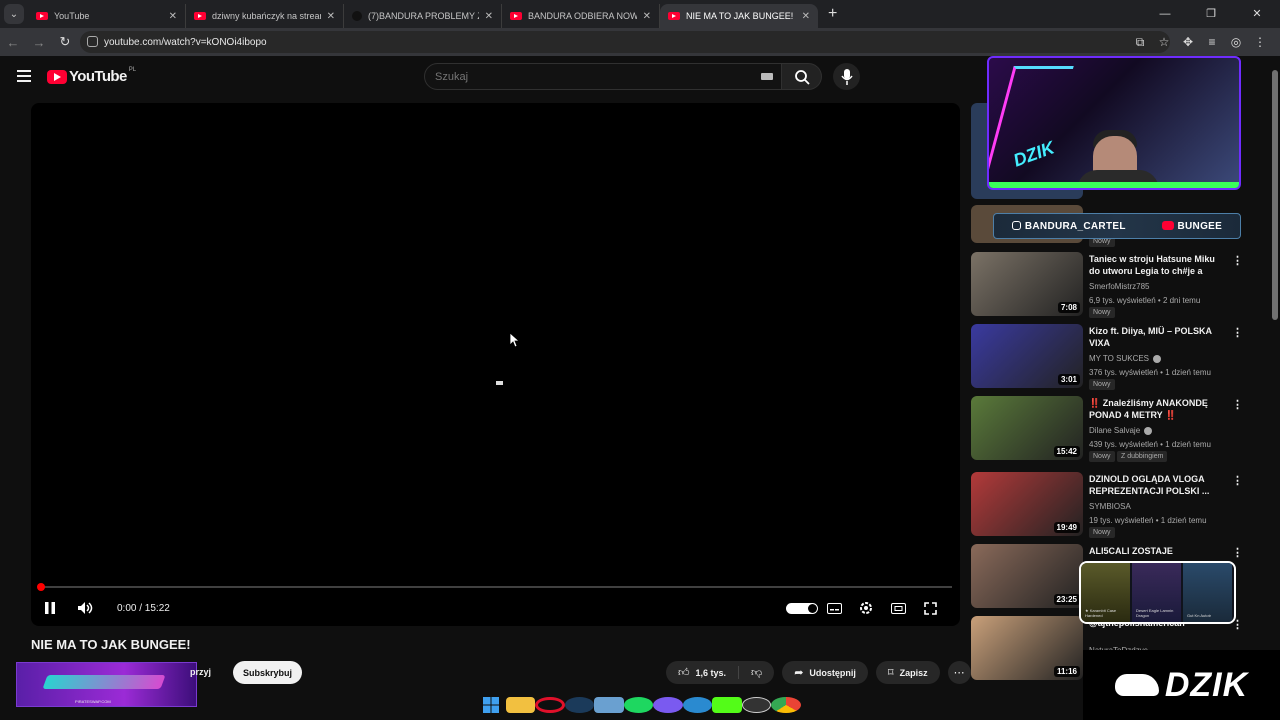 The height and width of the screenshot is (720, 1280). What do you see at coordinates (13, 42) in the screenshot?
I see `back-button: ←` at bounding box center [13, 42].